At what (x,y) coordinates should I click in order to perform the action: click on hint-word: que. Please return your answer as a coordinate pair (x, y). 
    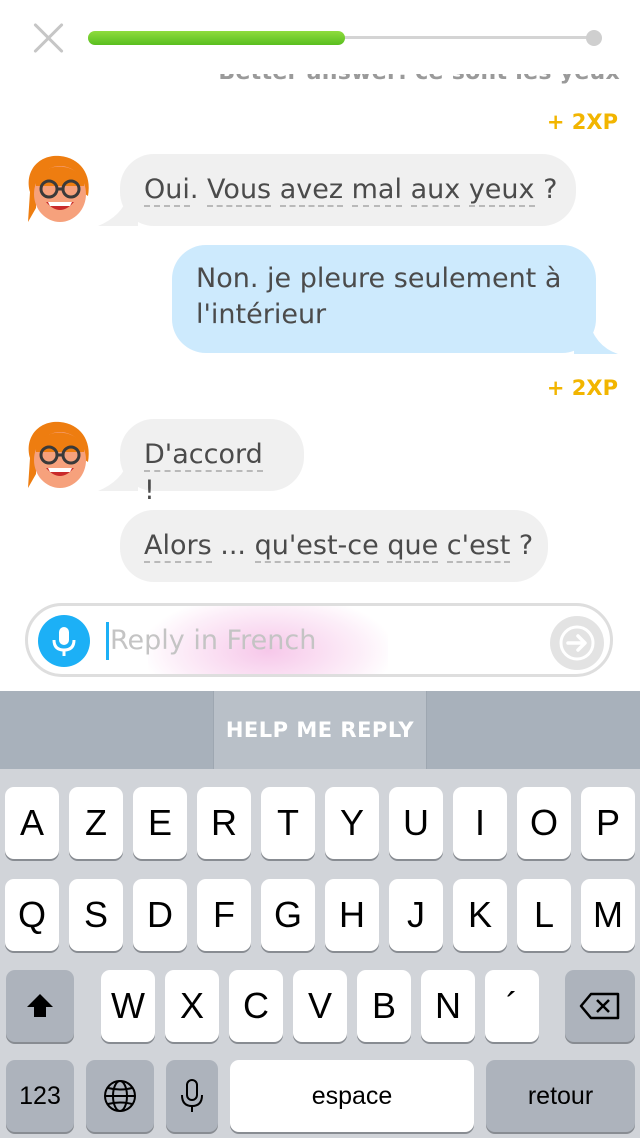
    Looking at the image, I should click on (413, 546).